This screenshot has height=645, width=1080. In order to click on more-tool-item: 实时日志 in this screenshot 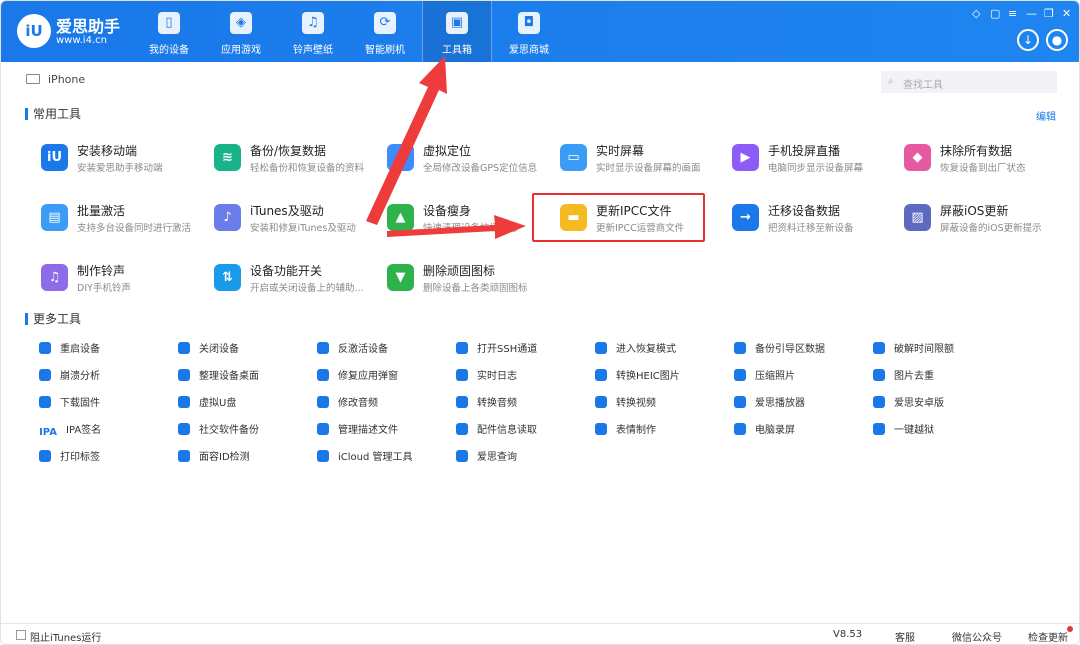, I will do `click(521, 375)`.